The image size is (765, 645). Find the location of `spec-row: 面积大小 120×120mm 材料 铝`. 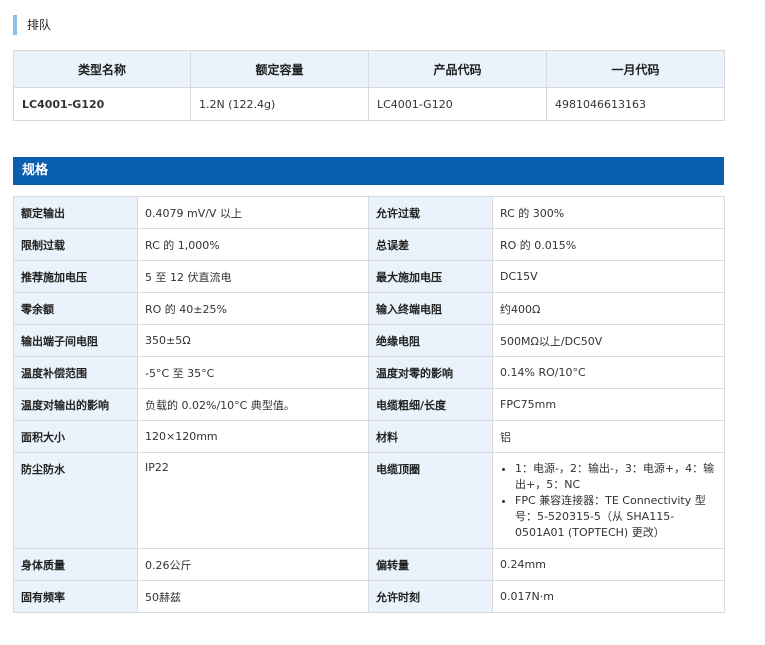

spec-row: 面积大小 120×120mm 材料 铝 is located at coordinates (369, 436).